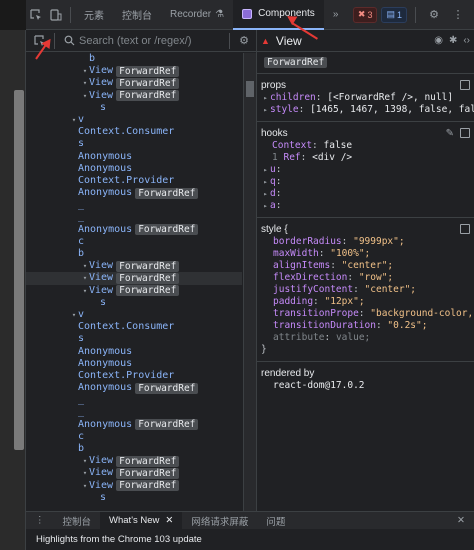  Describe the element at coordinates (345, 301) in the screenshot. I see `style-value: "12px";` at that location.